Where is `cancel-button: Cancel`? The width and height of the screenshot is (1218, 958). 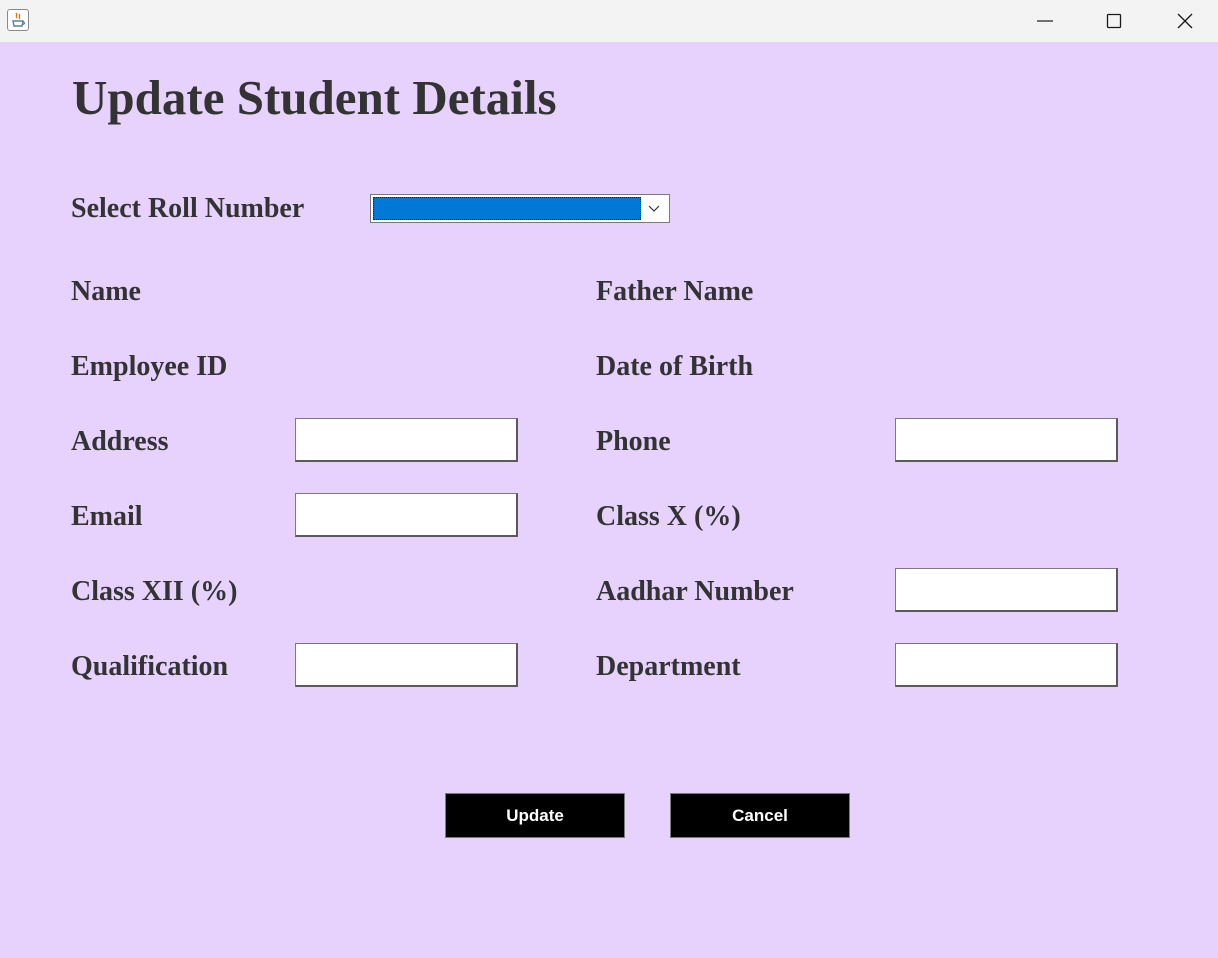
cancel-button: Cancel is located at coordinates (760, 815).